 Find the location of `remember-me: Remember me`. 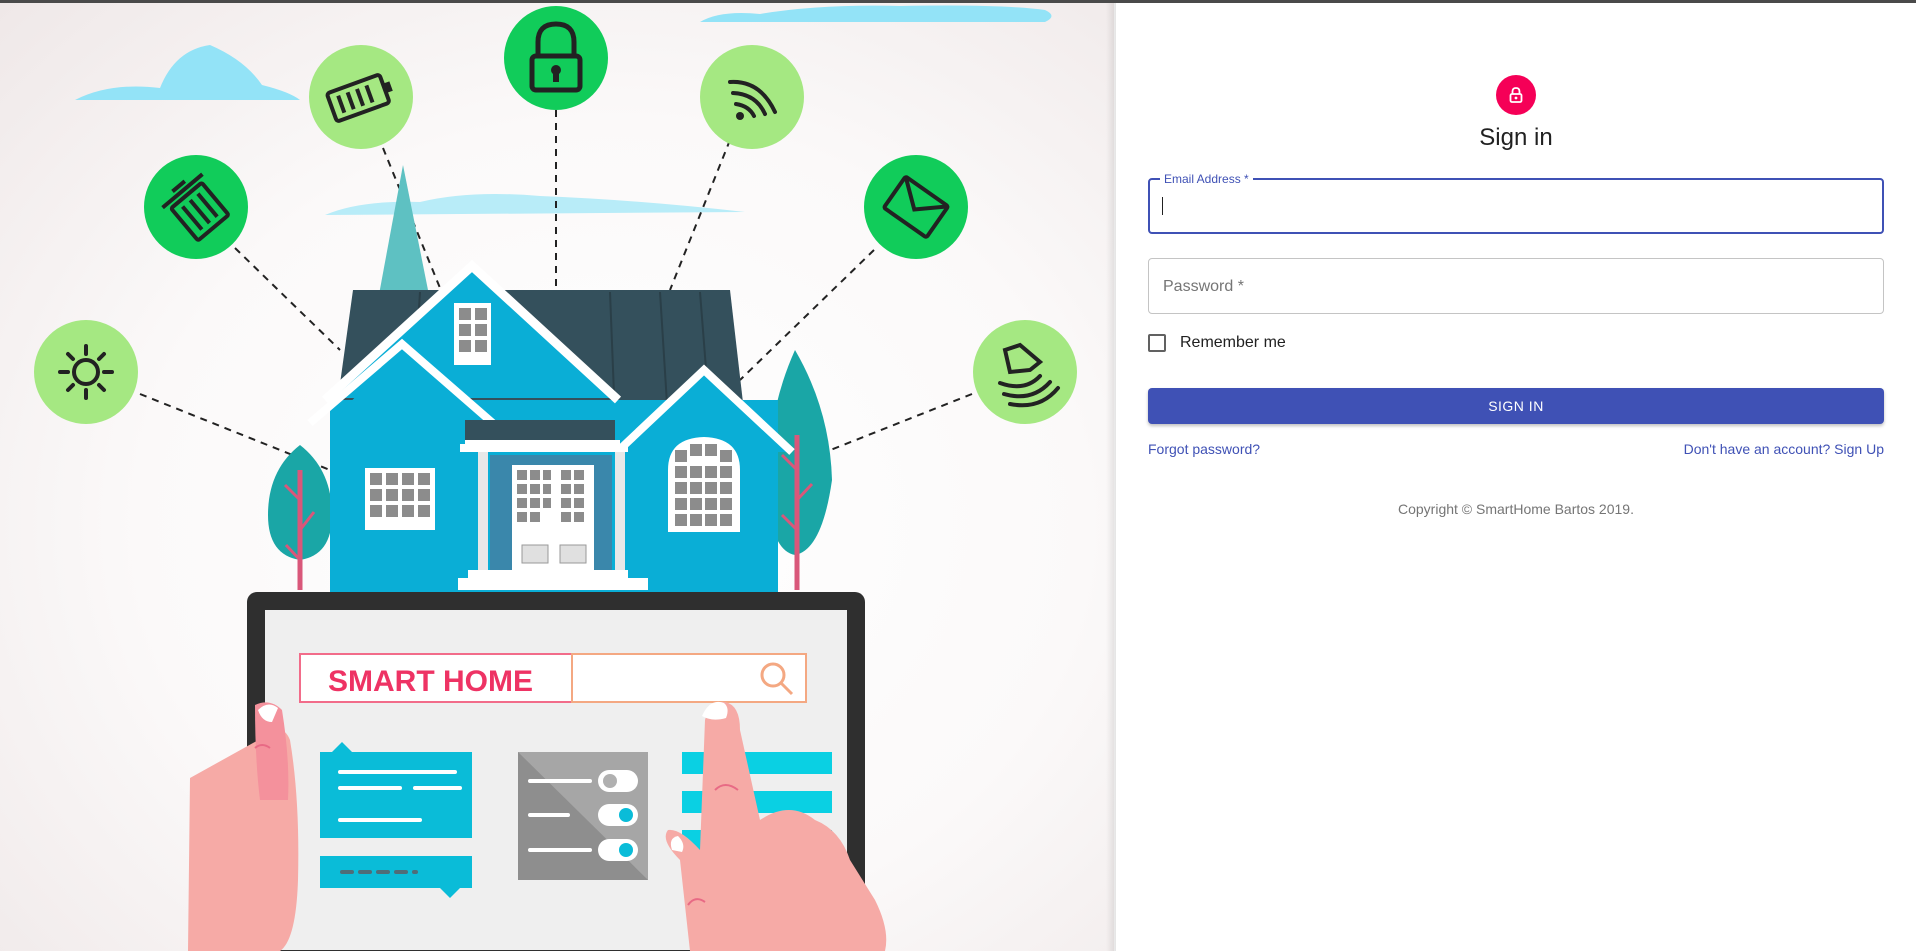

remember-me: Remember me is located at coordinates (1217, 343).